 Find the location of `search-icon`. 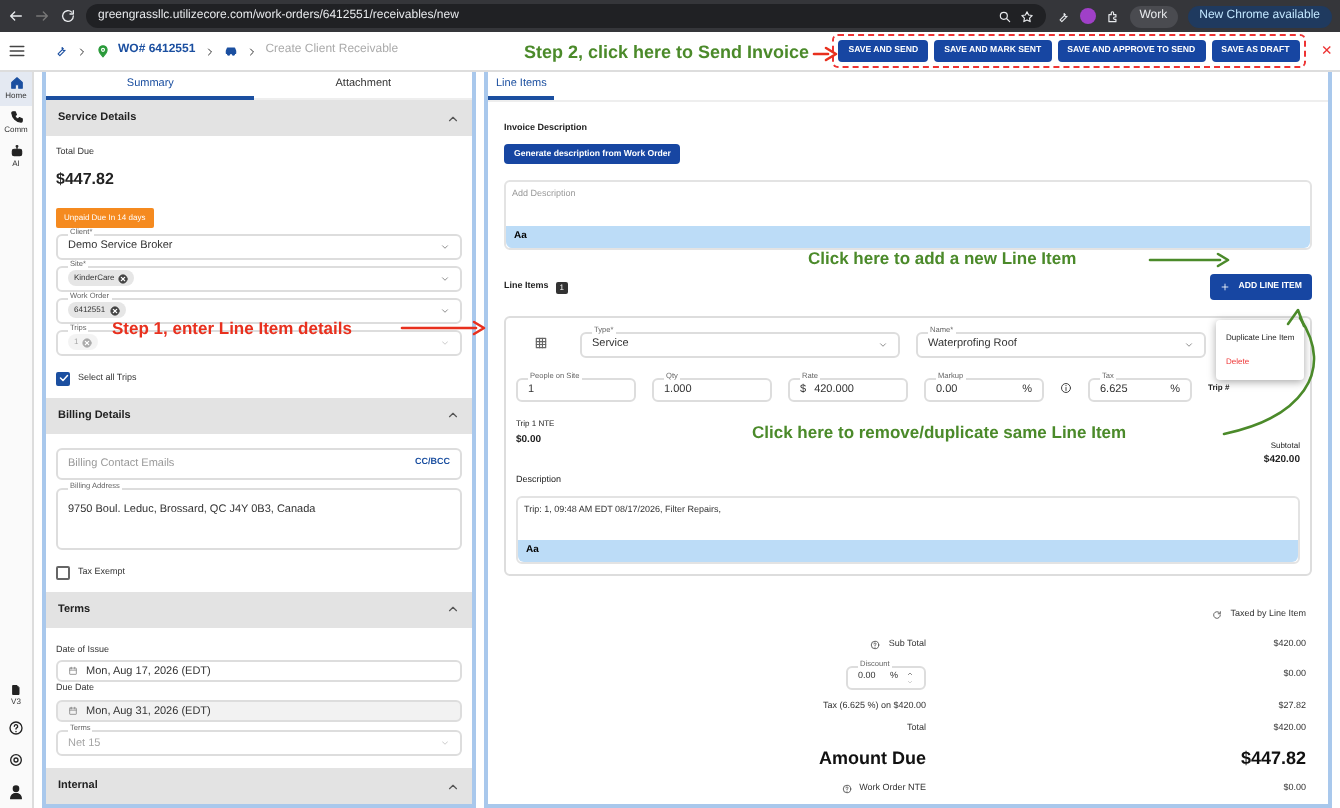

search-icon is located at coordinates (1004, 16).